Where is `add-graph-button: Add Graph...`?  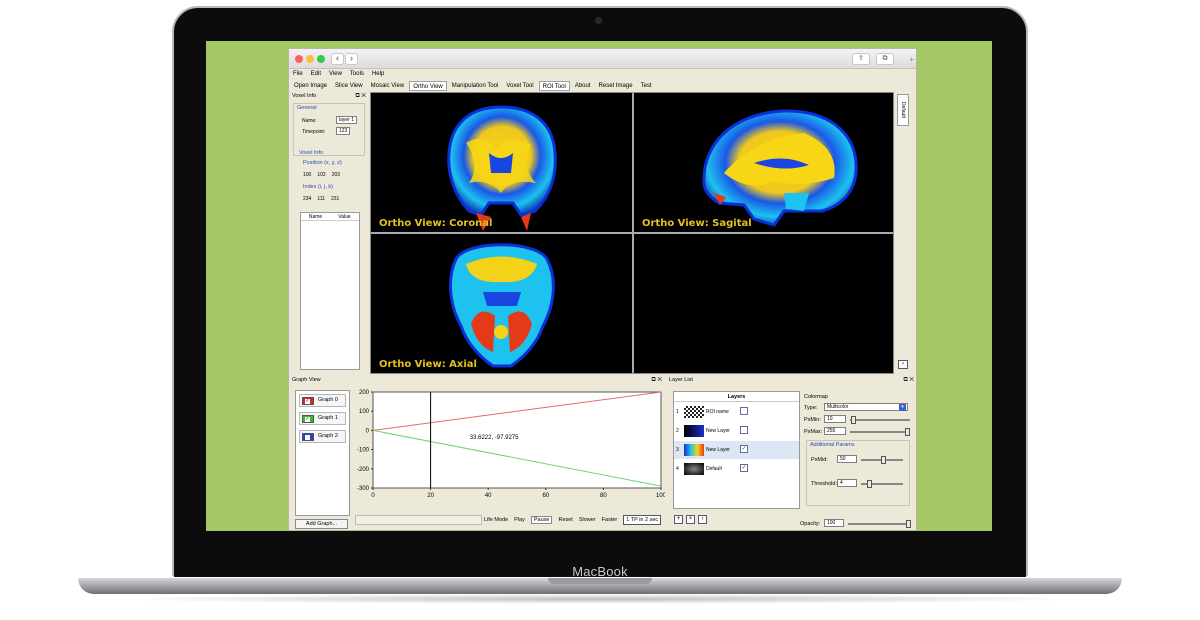
add-graph-button: Add Graph... is located at coordinates (321, 524).